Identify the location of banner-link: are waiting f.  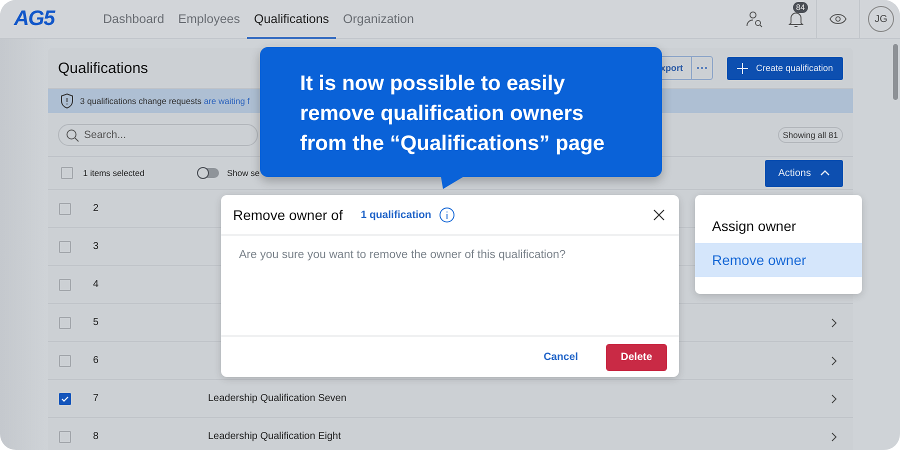
(227, 101).